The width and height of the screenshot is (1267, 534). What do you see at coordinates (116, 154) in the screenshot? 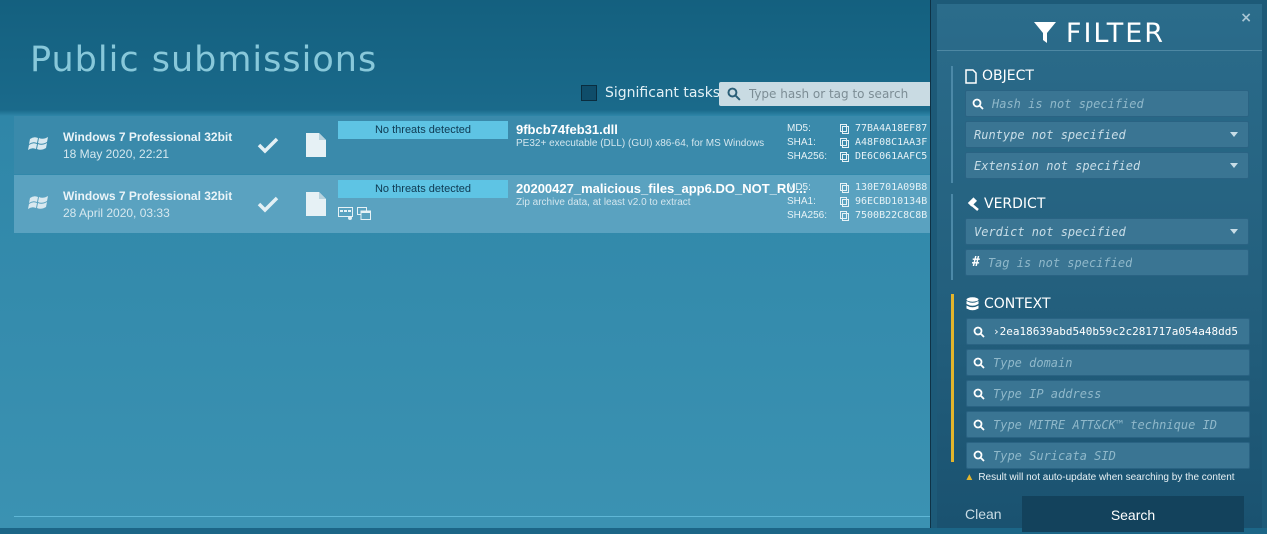
I see `task-date: 18 May 2020, 22:21` at bounding box center [116, 154].